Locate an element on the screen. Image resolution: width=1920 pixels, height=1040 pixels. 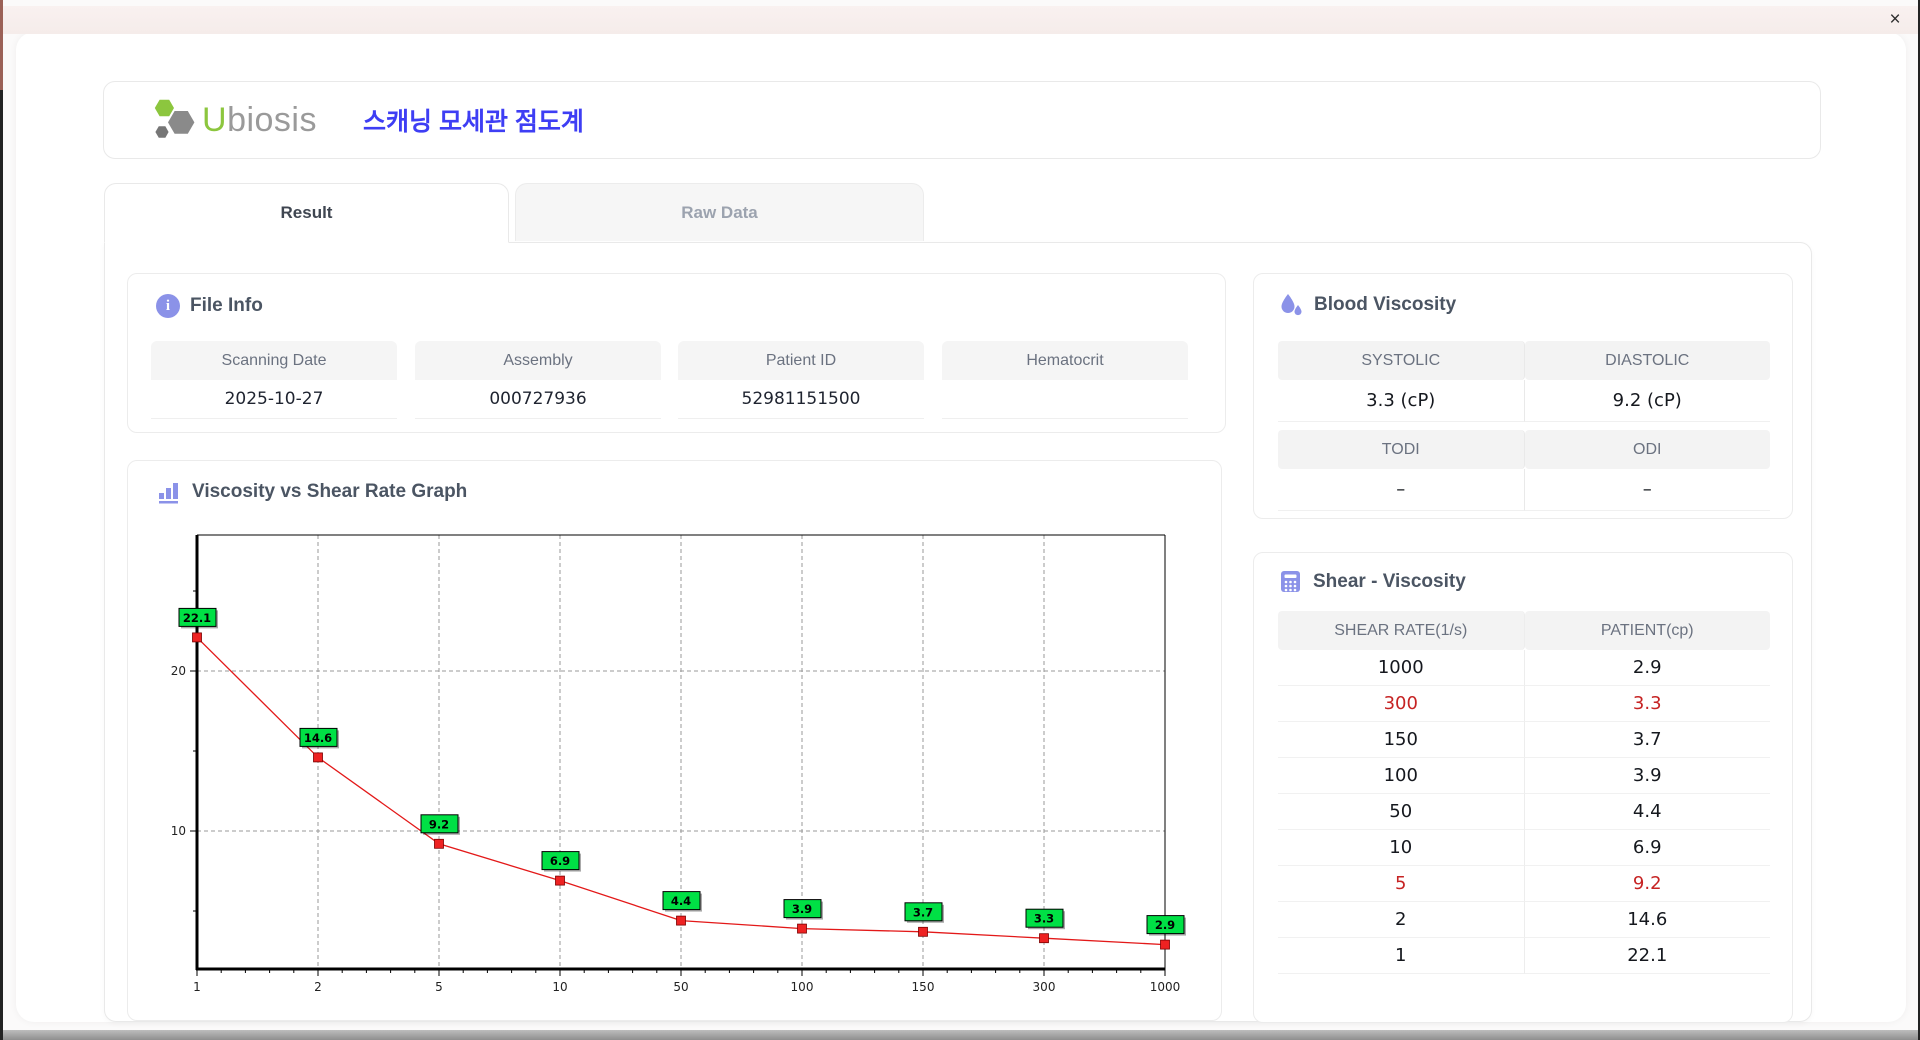
table-row: 150 3.7 is located at coordinates (1524, 740).